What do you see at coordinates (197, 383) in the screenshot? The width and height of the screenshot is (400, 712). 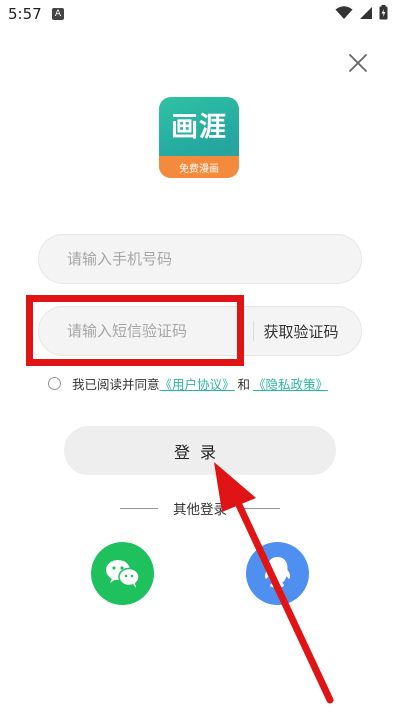 I see `user-agreement-link: 《用户协议》` at bounding box center [197, 383].